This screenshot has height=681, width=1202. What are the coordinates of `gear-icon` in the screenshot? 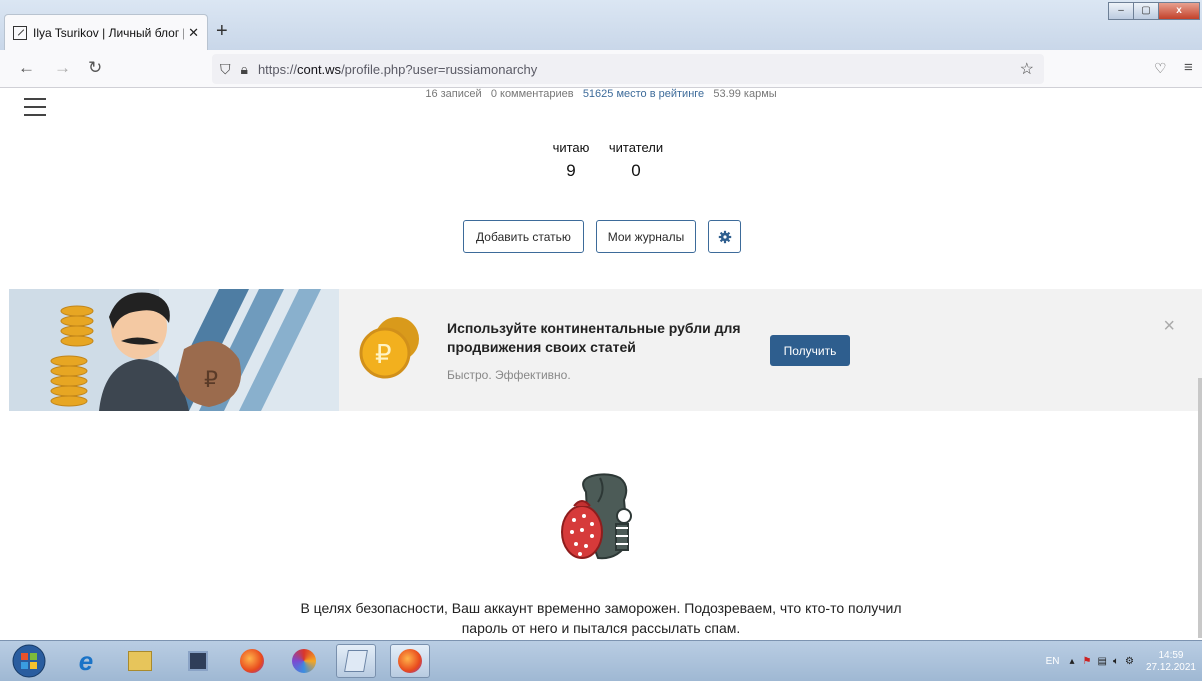 It's located at (724, 236).